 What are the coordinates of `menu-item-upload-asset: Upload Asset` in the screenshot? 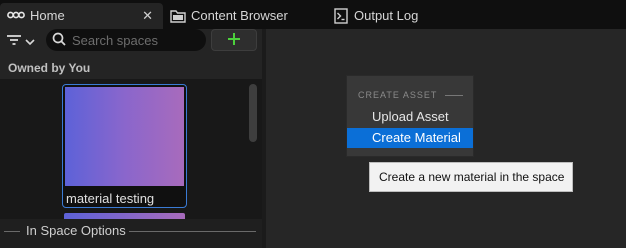 It's located at (410, 117).